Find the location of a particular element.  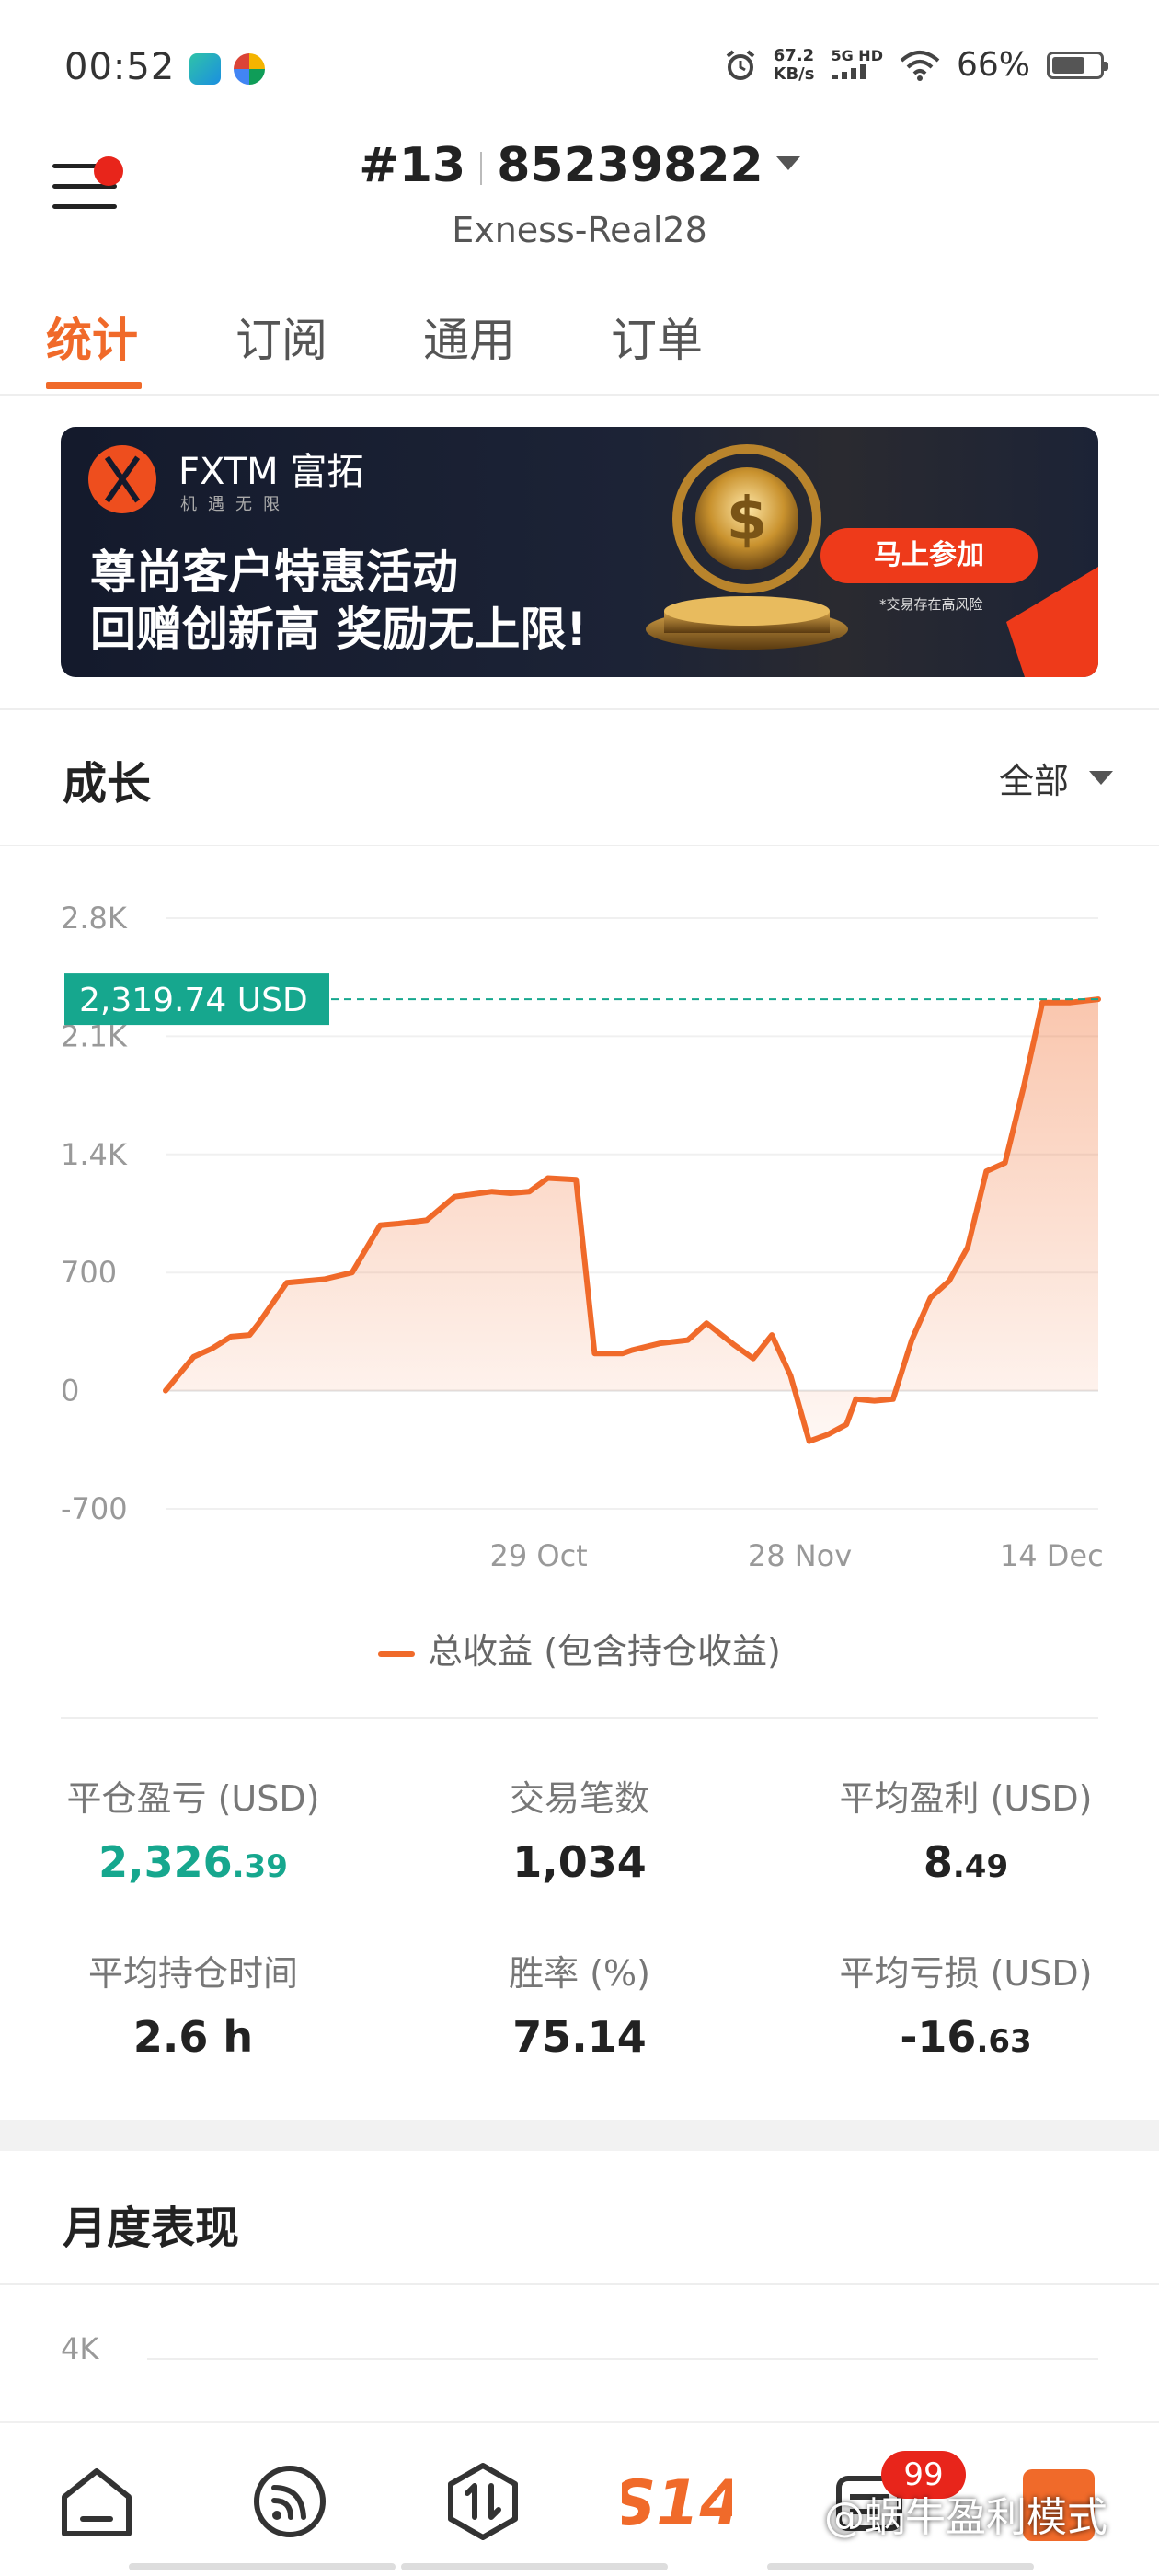

stat-label: 平仓盈亏 (USD) is located at coordinates (193, 1798).